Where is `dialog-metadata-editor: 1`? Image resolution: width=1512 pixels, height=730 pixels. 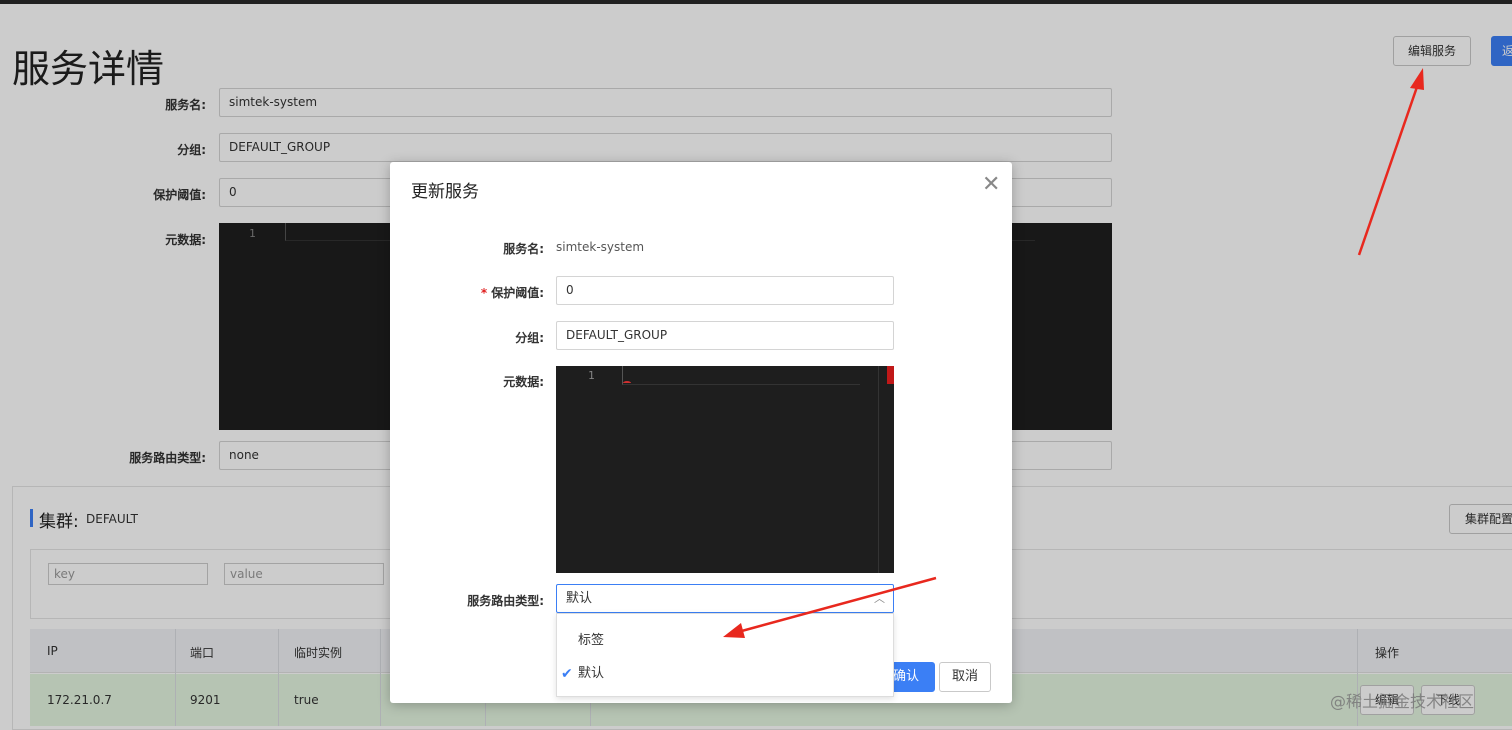
dialog-metadata-editor: 1 is located at coordinates (725, 469).